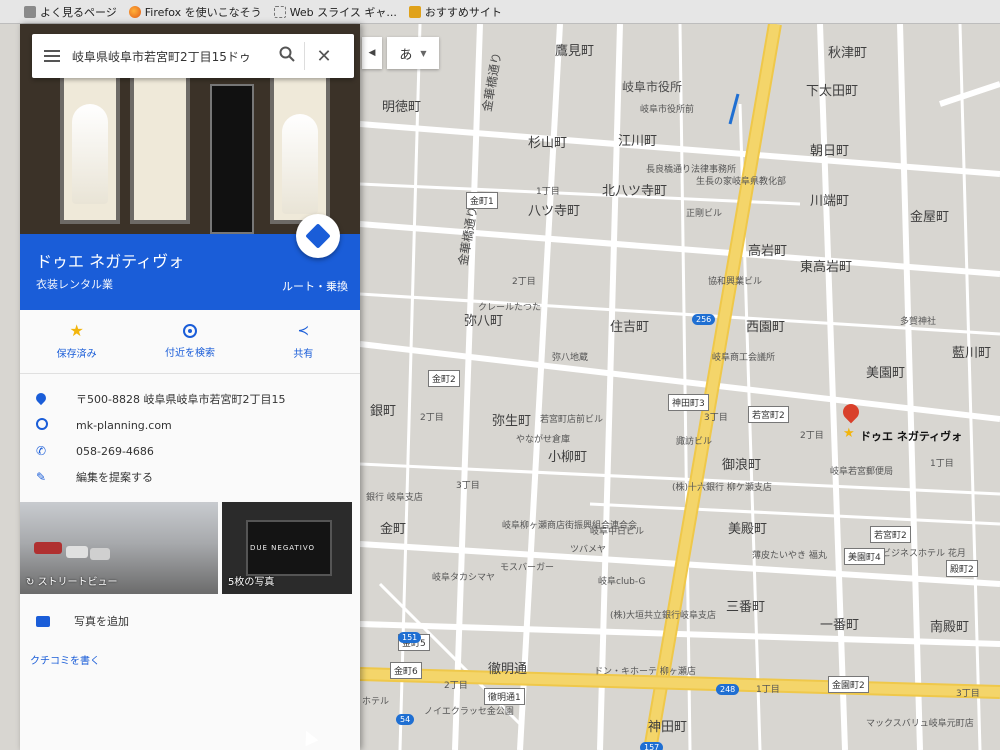 The image size is (1000, 750). What do you see at coordinates (283, 548) in the screenshot?
I see `photo-brand-text: DUE NEGATIVO` at bounding box center [283, 548].